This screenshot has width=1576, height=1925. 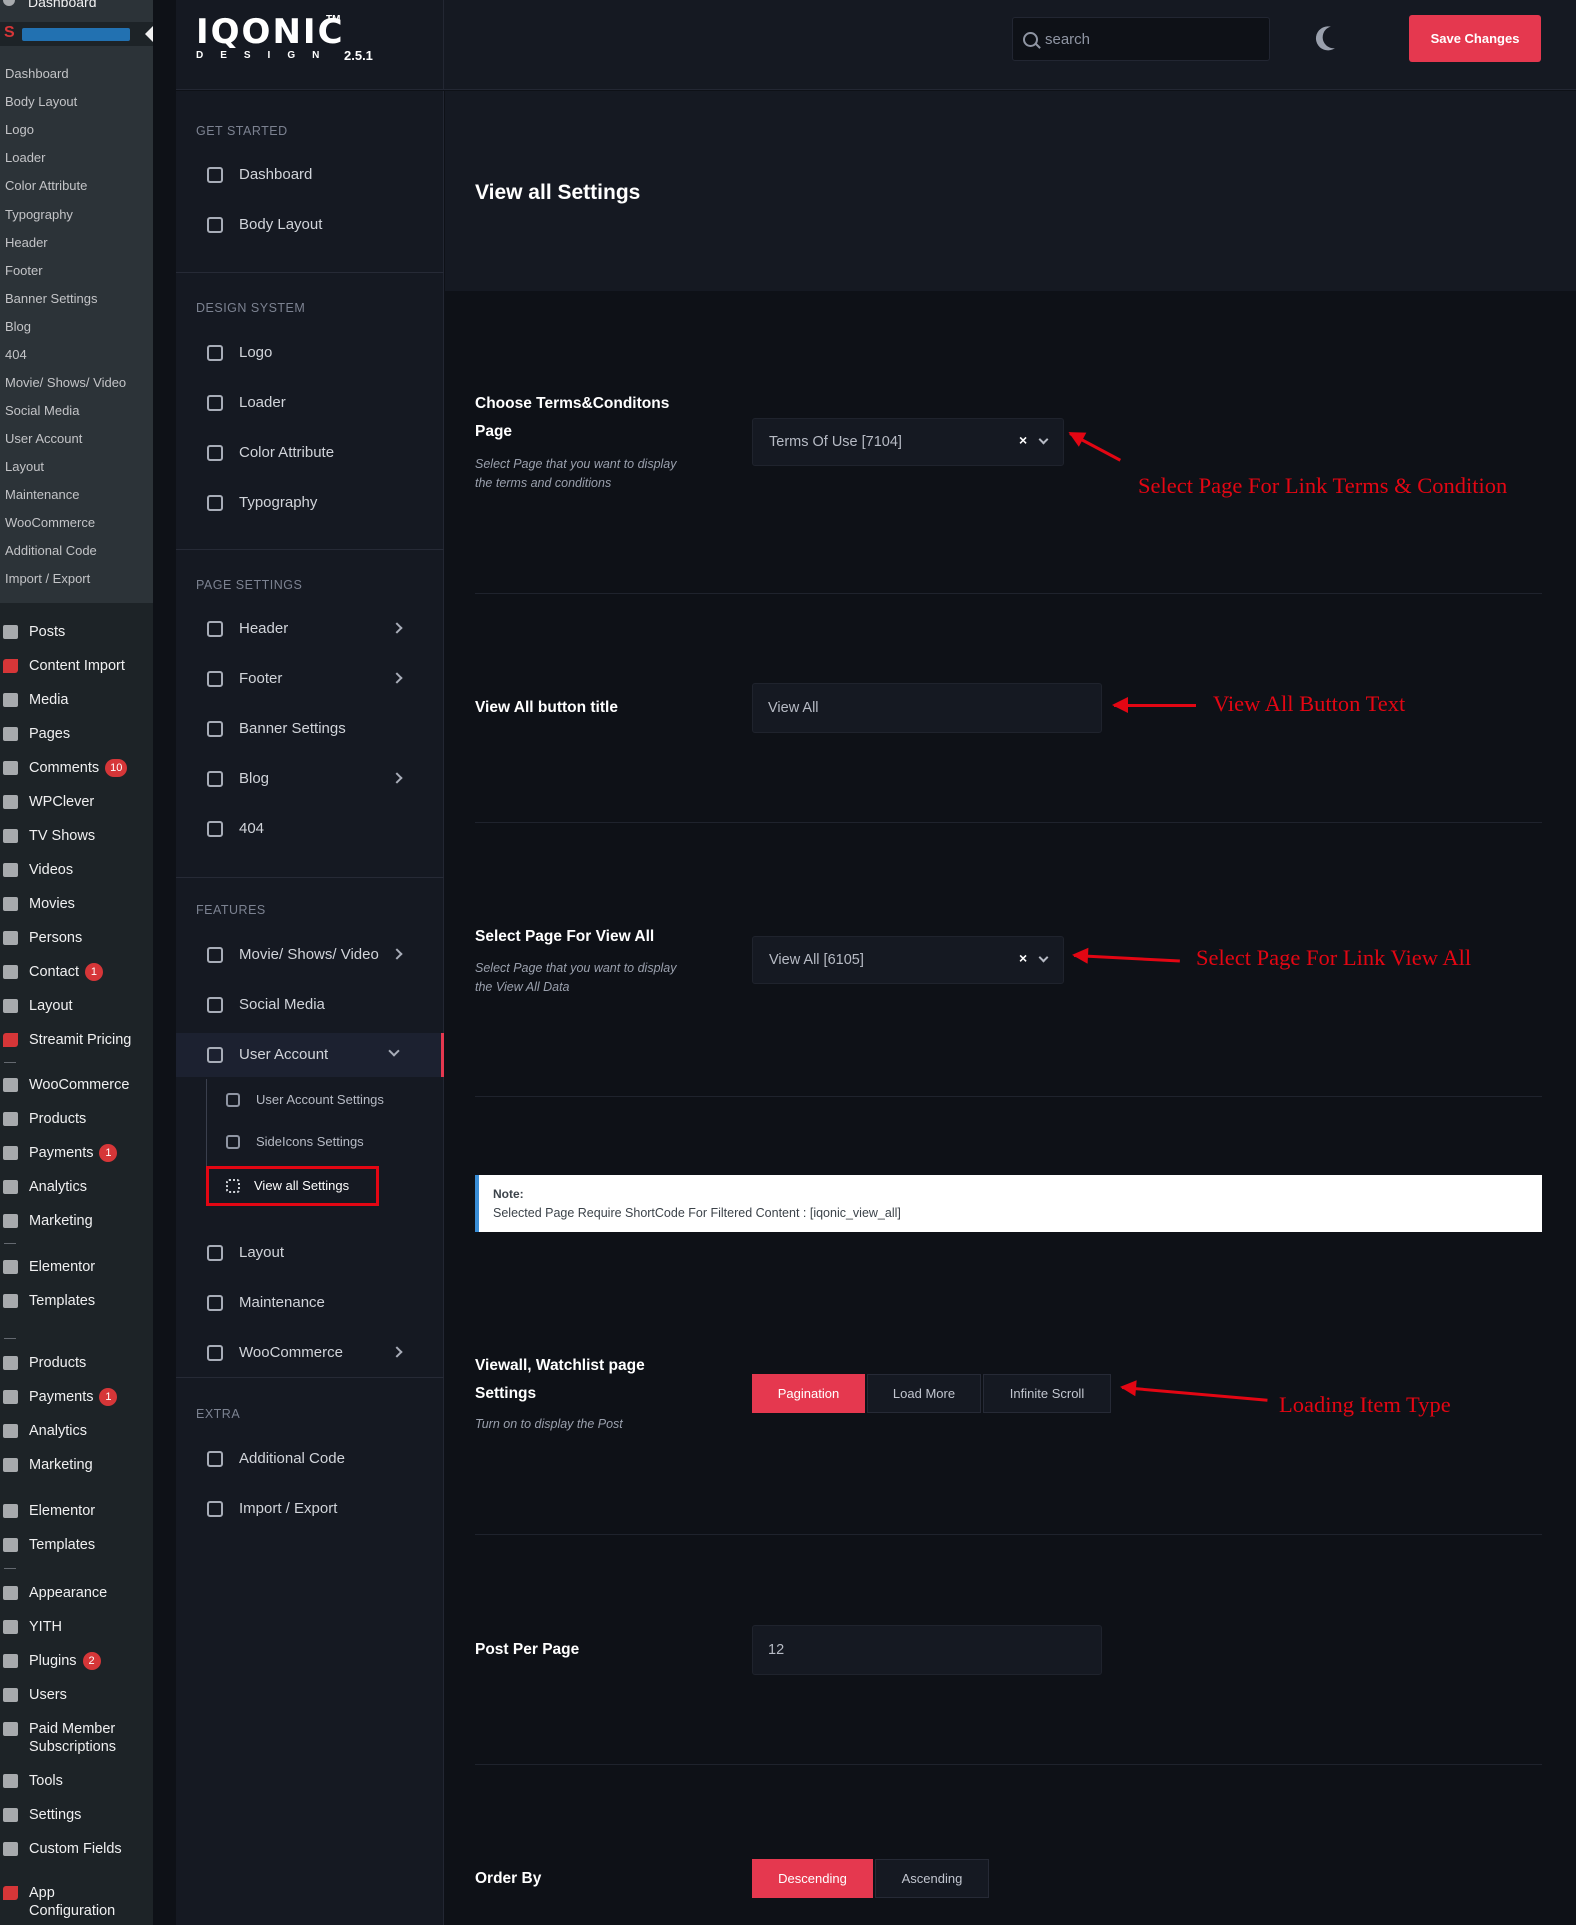 I want to click on plug-icon, so click(x=10, y=1661).